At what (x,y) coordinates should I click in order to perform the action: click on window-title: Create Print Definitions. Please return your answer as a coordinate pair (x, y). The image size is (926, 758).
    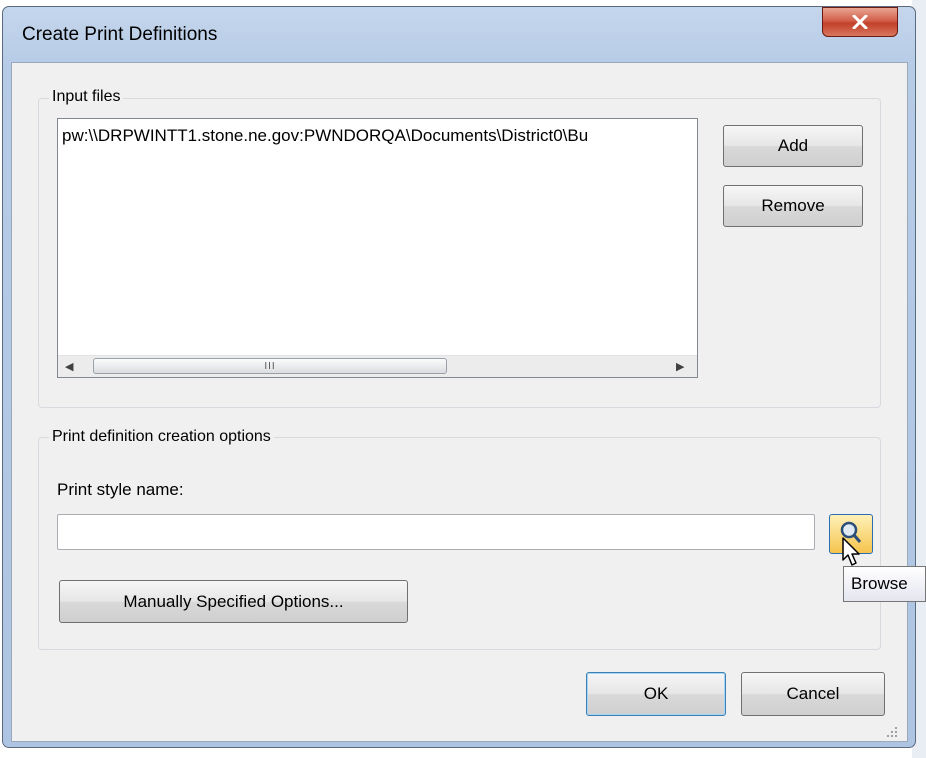
    Looking at the image, I should click on (120, 34).